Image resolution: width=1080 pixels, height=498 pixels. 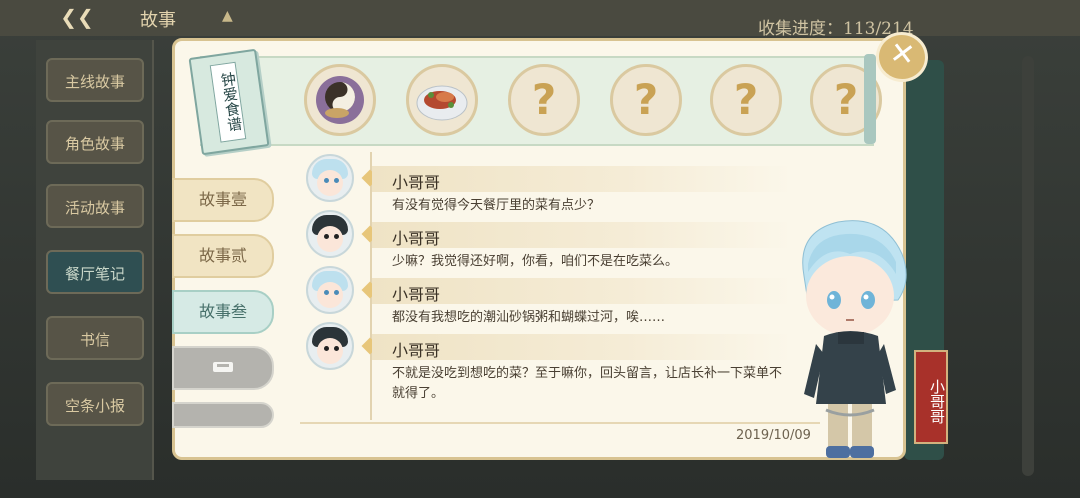 I want to click on story-tab-2: 故事贰, so click(x=223, y=256).